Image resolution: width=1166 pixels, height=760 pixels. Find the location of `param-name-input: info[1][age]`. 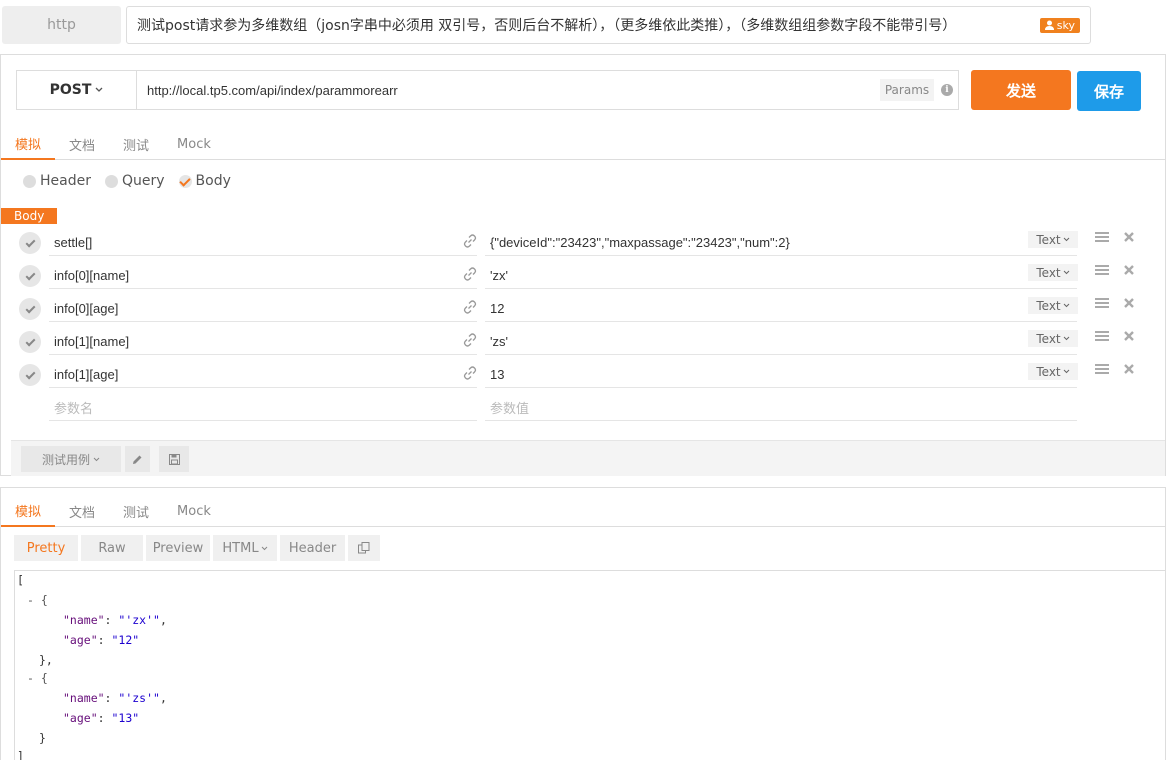

param-name-input: info[1][age] is located at coordinates (263, 375).